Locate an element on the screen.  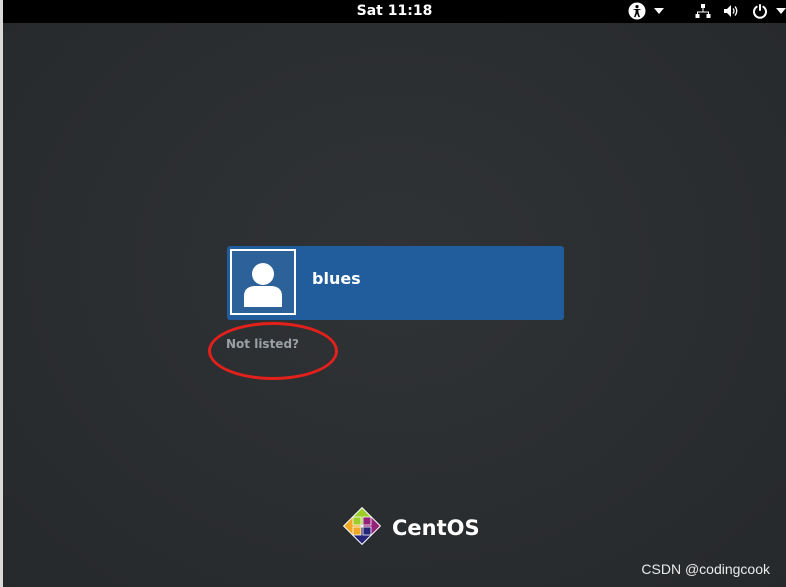
user-avatar-icon is located at coordinates (263, 282).